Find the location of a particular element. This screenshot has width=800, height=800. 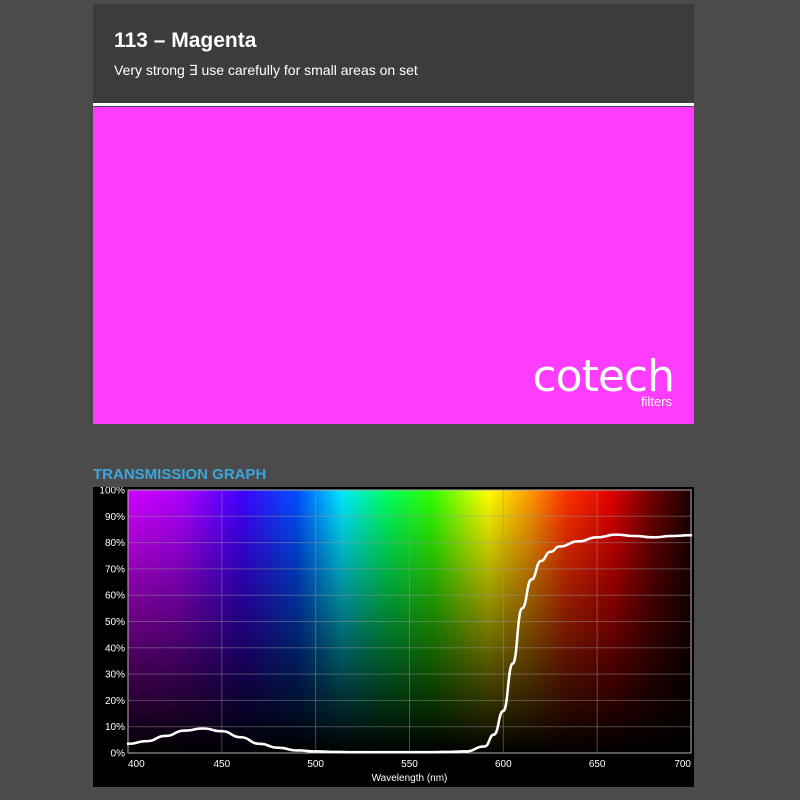

y-tick-label: 80% is located at coordinates (115, 543).